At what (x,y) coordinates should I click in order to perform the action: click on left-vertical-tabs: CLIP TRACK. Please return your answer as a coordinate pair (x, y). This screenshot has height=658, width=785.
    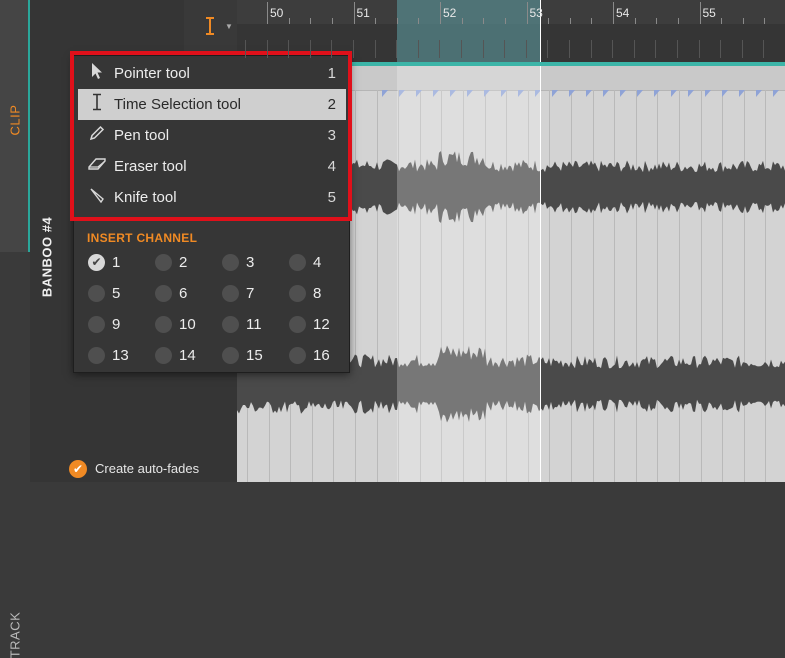
    Looking at the image, I should click on (15, 329).